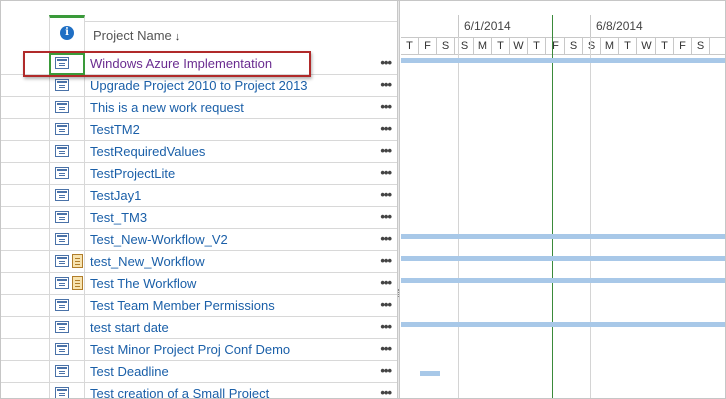  I want to click on table-row: TestTM2 •••, so click(199, 130).